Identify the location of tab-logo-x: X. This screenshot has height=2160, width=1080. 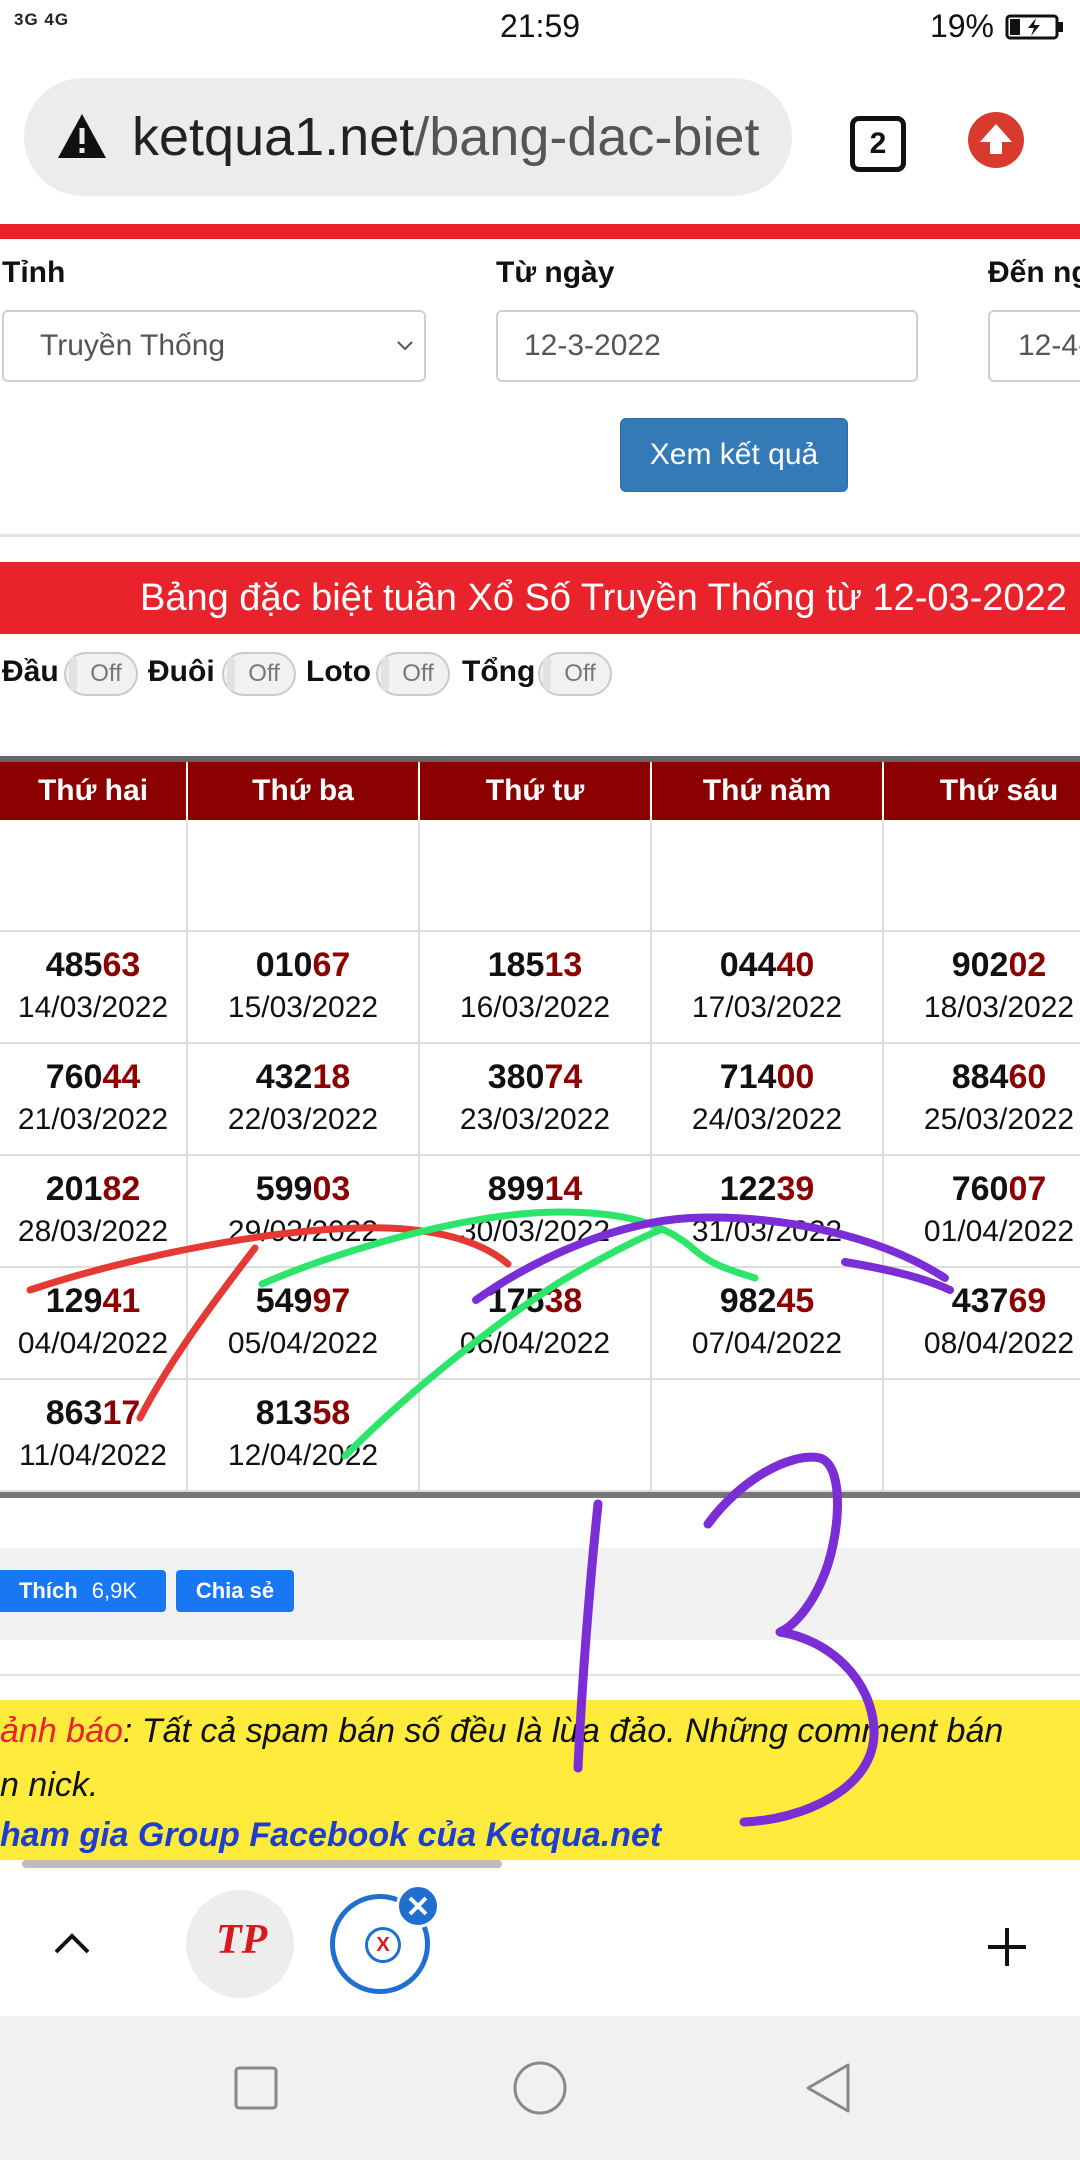
(383, 1945).